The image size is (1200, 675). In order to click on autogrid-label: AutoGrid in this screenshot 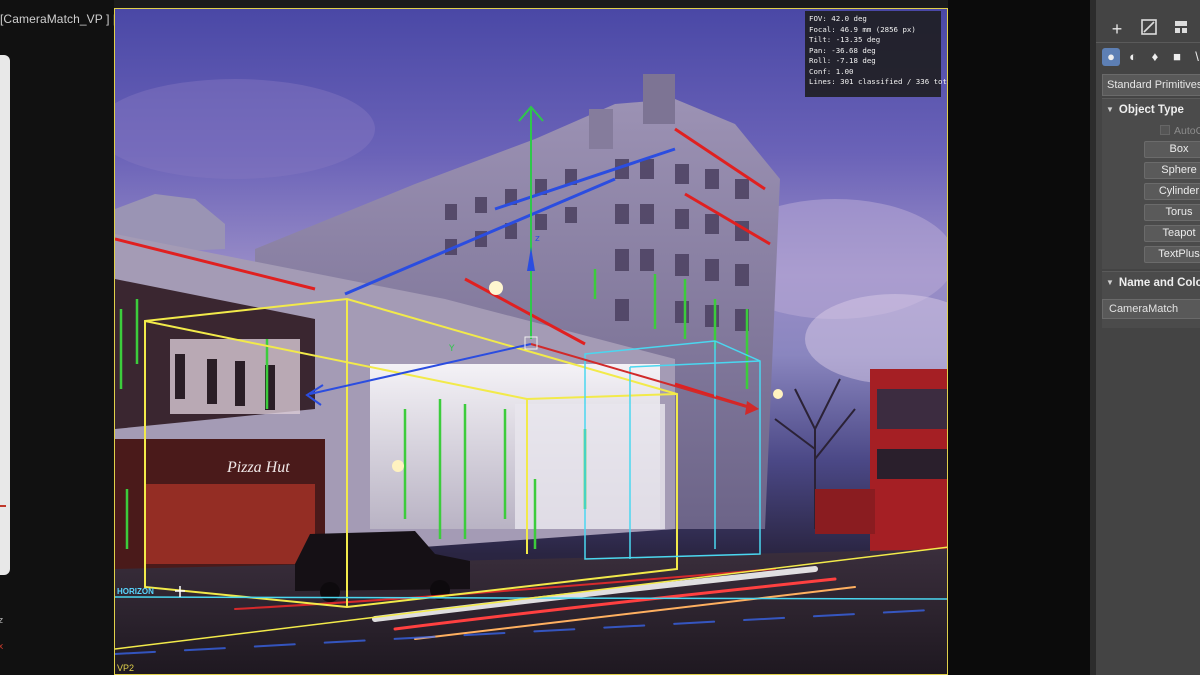, I will do `click(1187, 131)`.